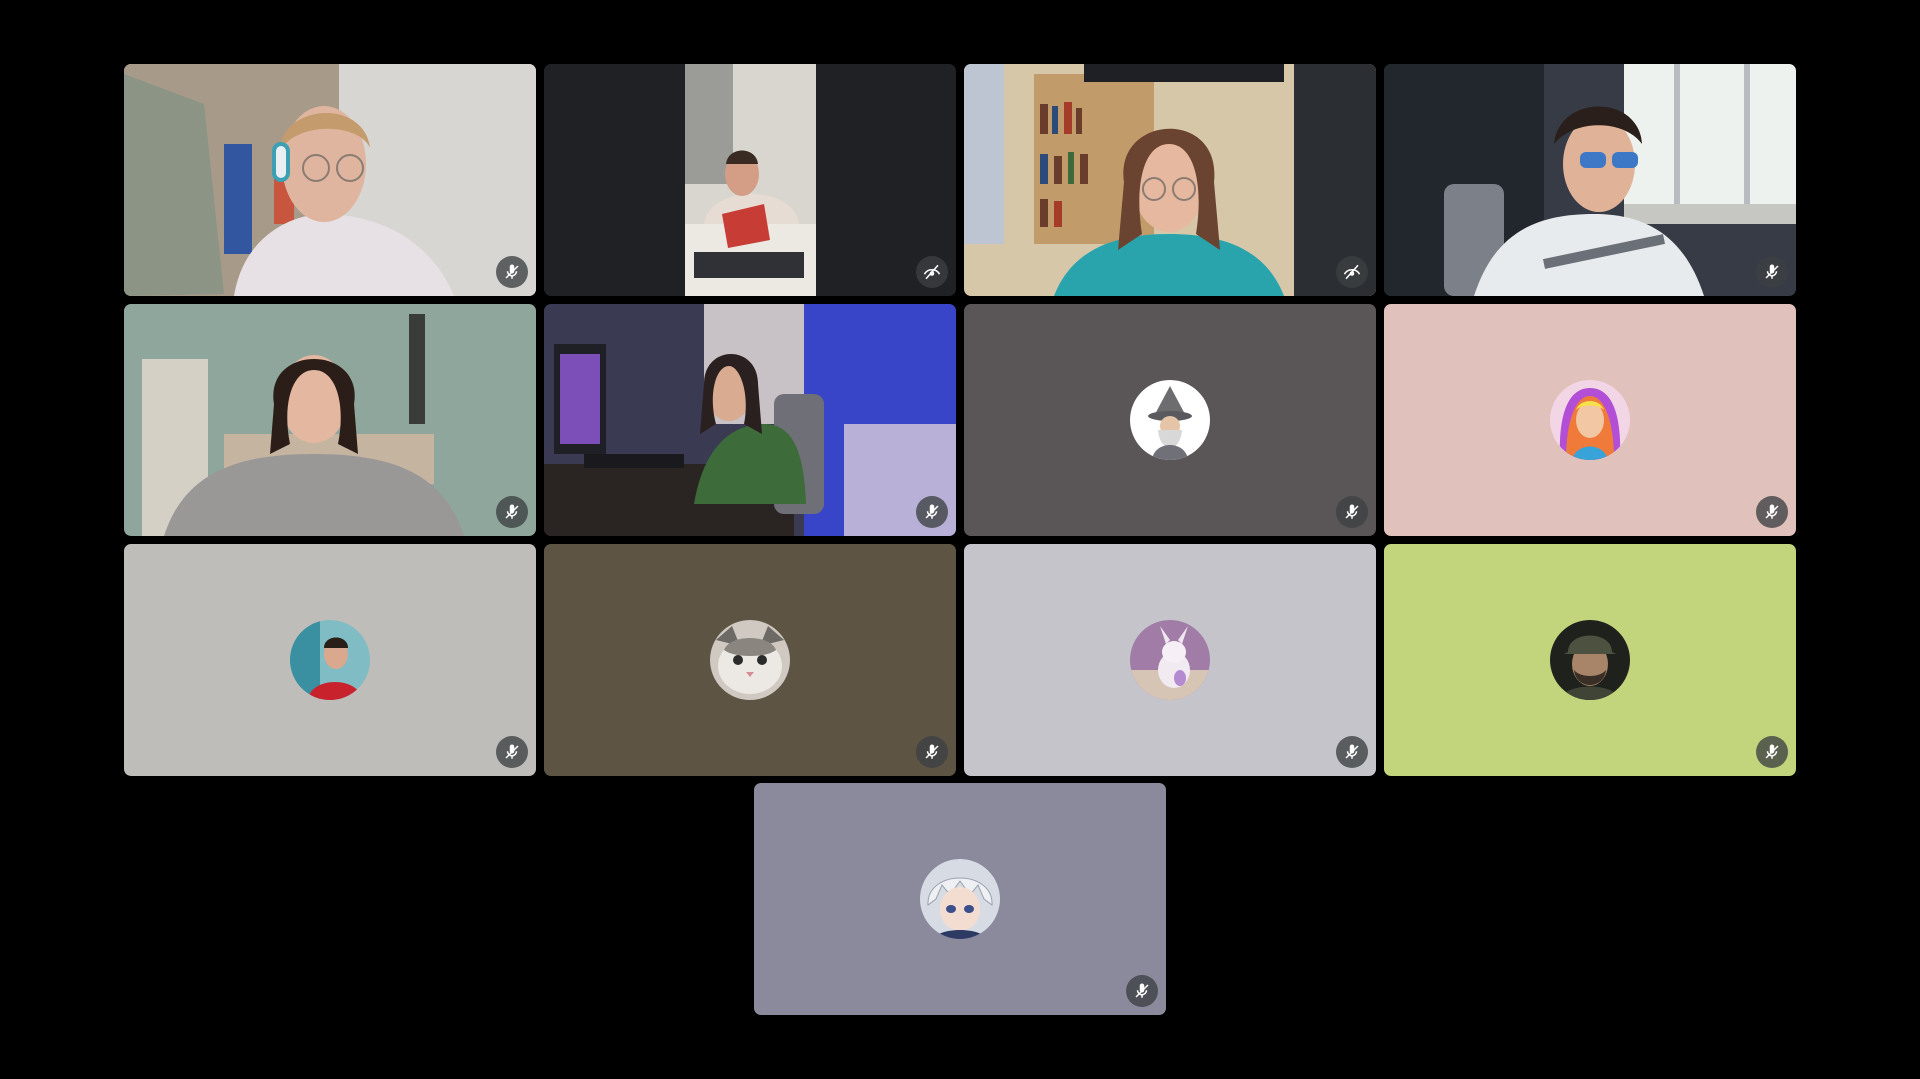 This screenshot has height=1079, width=1920. I want to click on anime-boy-avatar, so click(960, 899).